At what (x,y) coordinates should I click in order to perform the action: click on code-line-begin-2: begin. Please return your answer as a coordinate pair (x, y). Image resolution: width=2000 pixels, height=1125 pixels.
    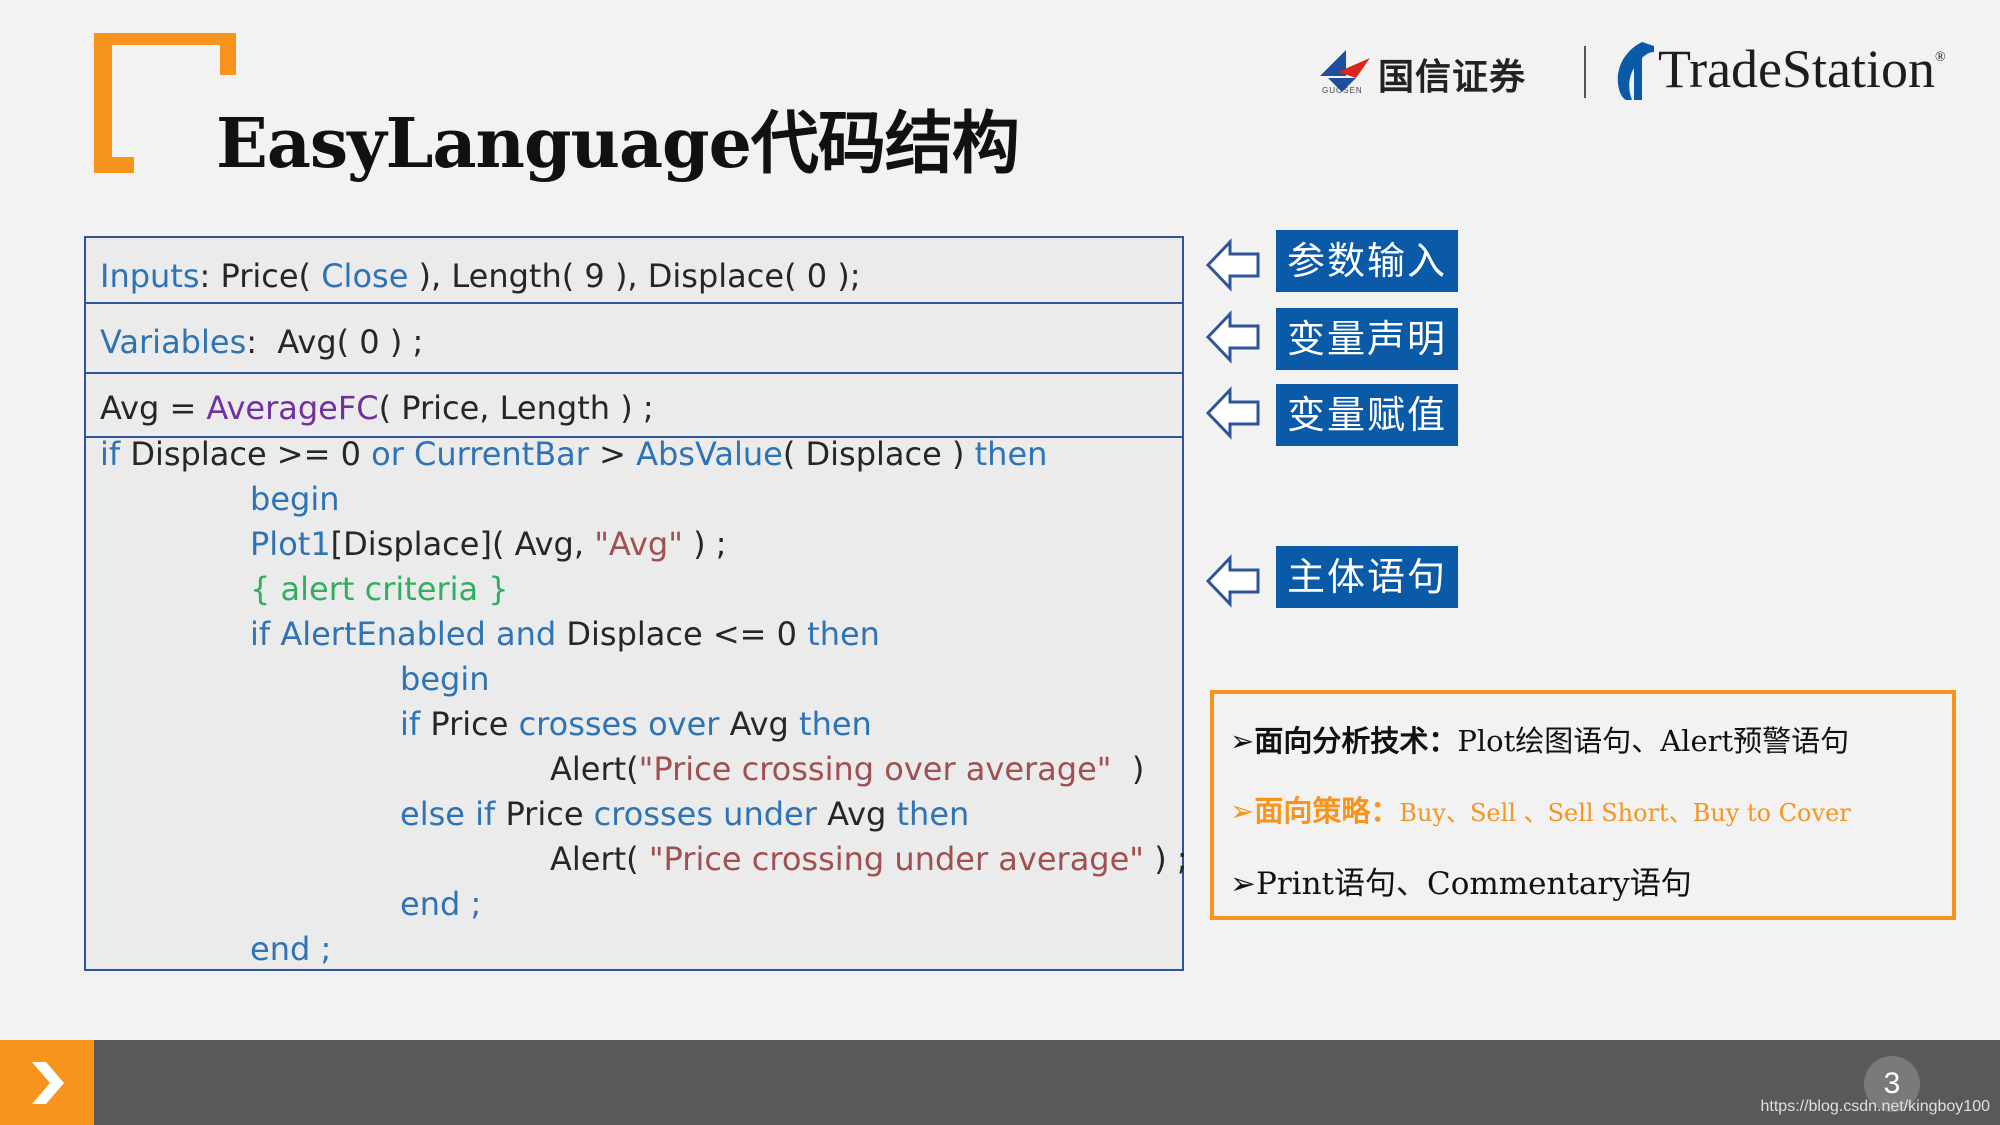
    Looking at the image, I should click on (444, 679).